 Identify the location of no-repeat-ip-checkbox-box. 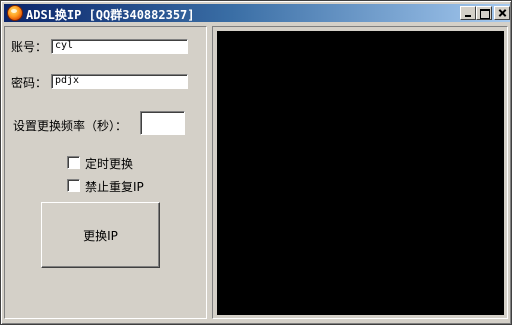
(73, 185).